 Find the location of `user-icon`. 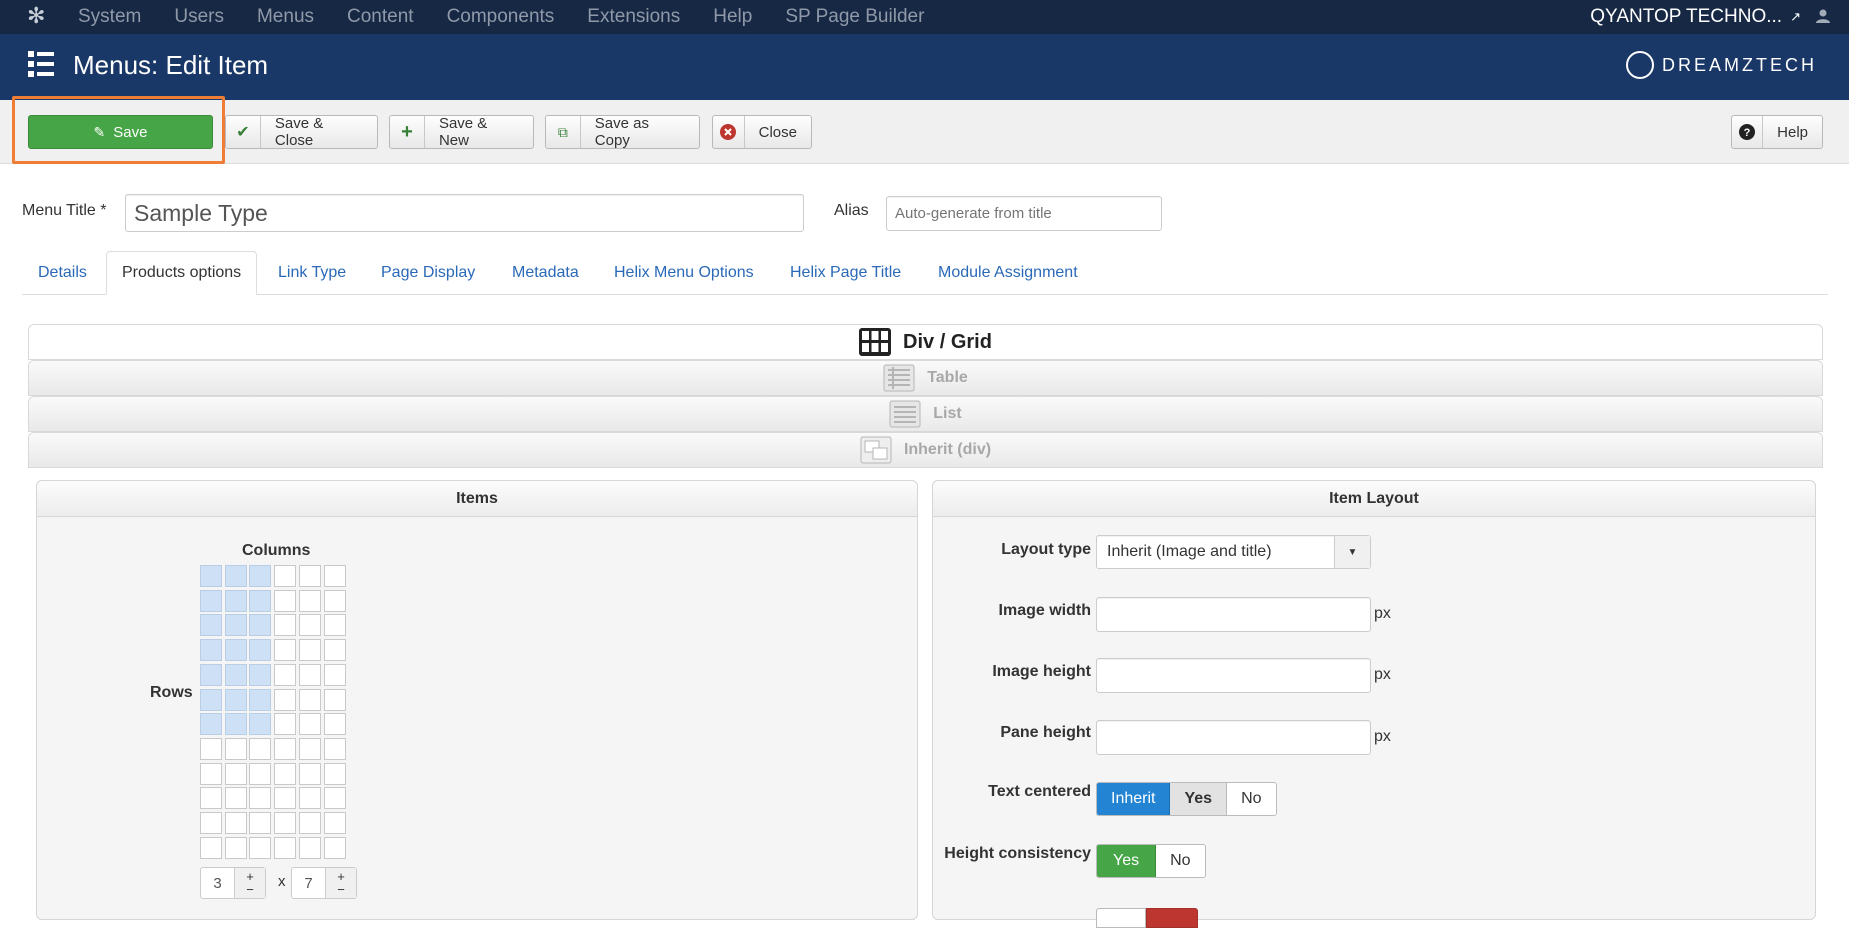

user-icon is located at coordinates (1823, 18).